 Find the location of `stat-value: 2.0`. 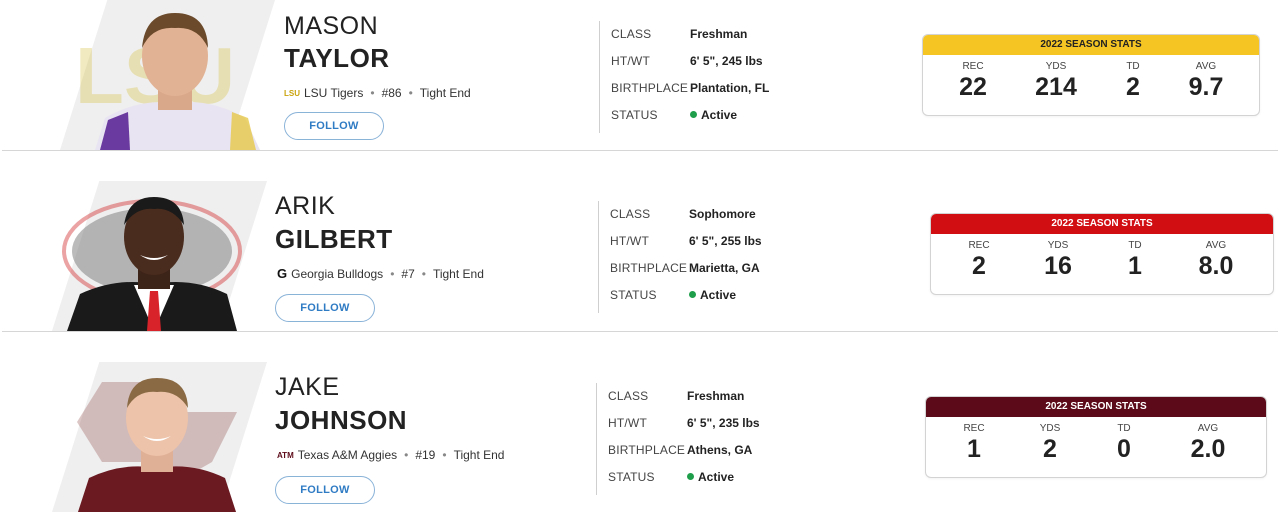

stat-value: 2.0 is located at coordinates (1208, 449).